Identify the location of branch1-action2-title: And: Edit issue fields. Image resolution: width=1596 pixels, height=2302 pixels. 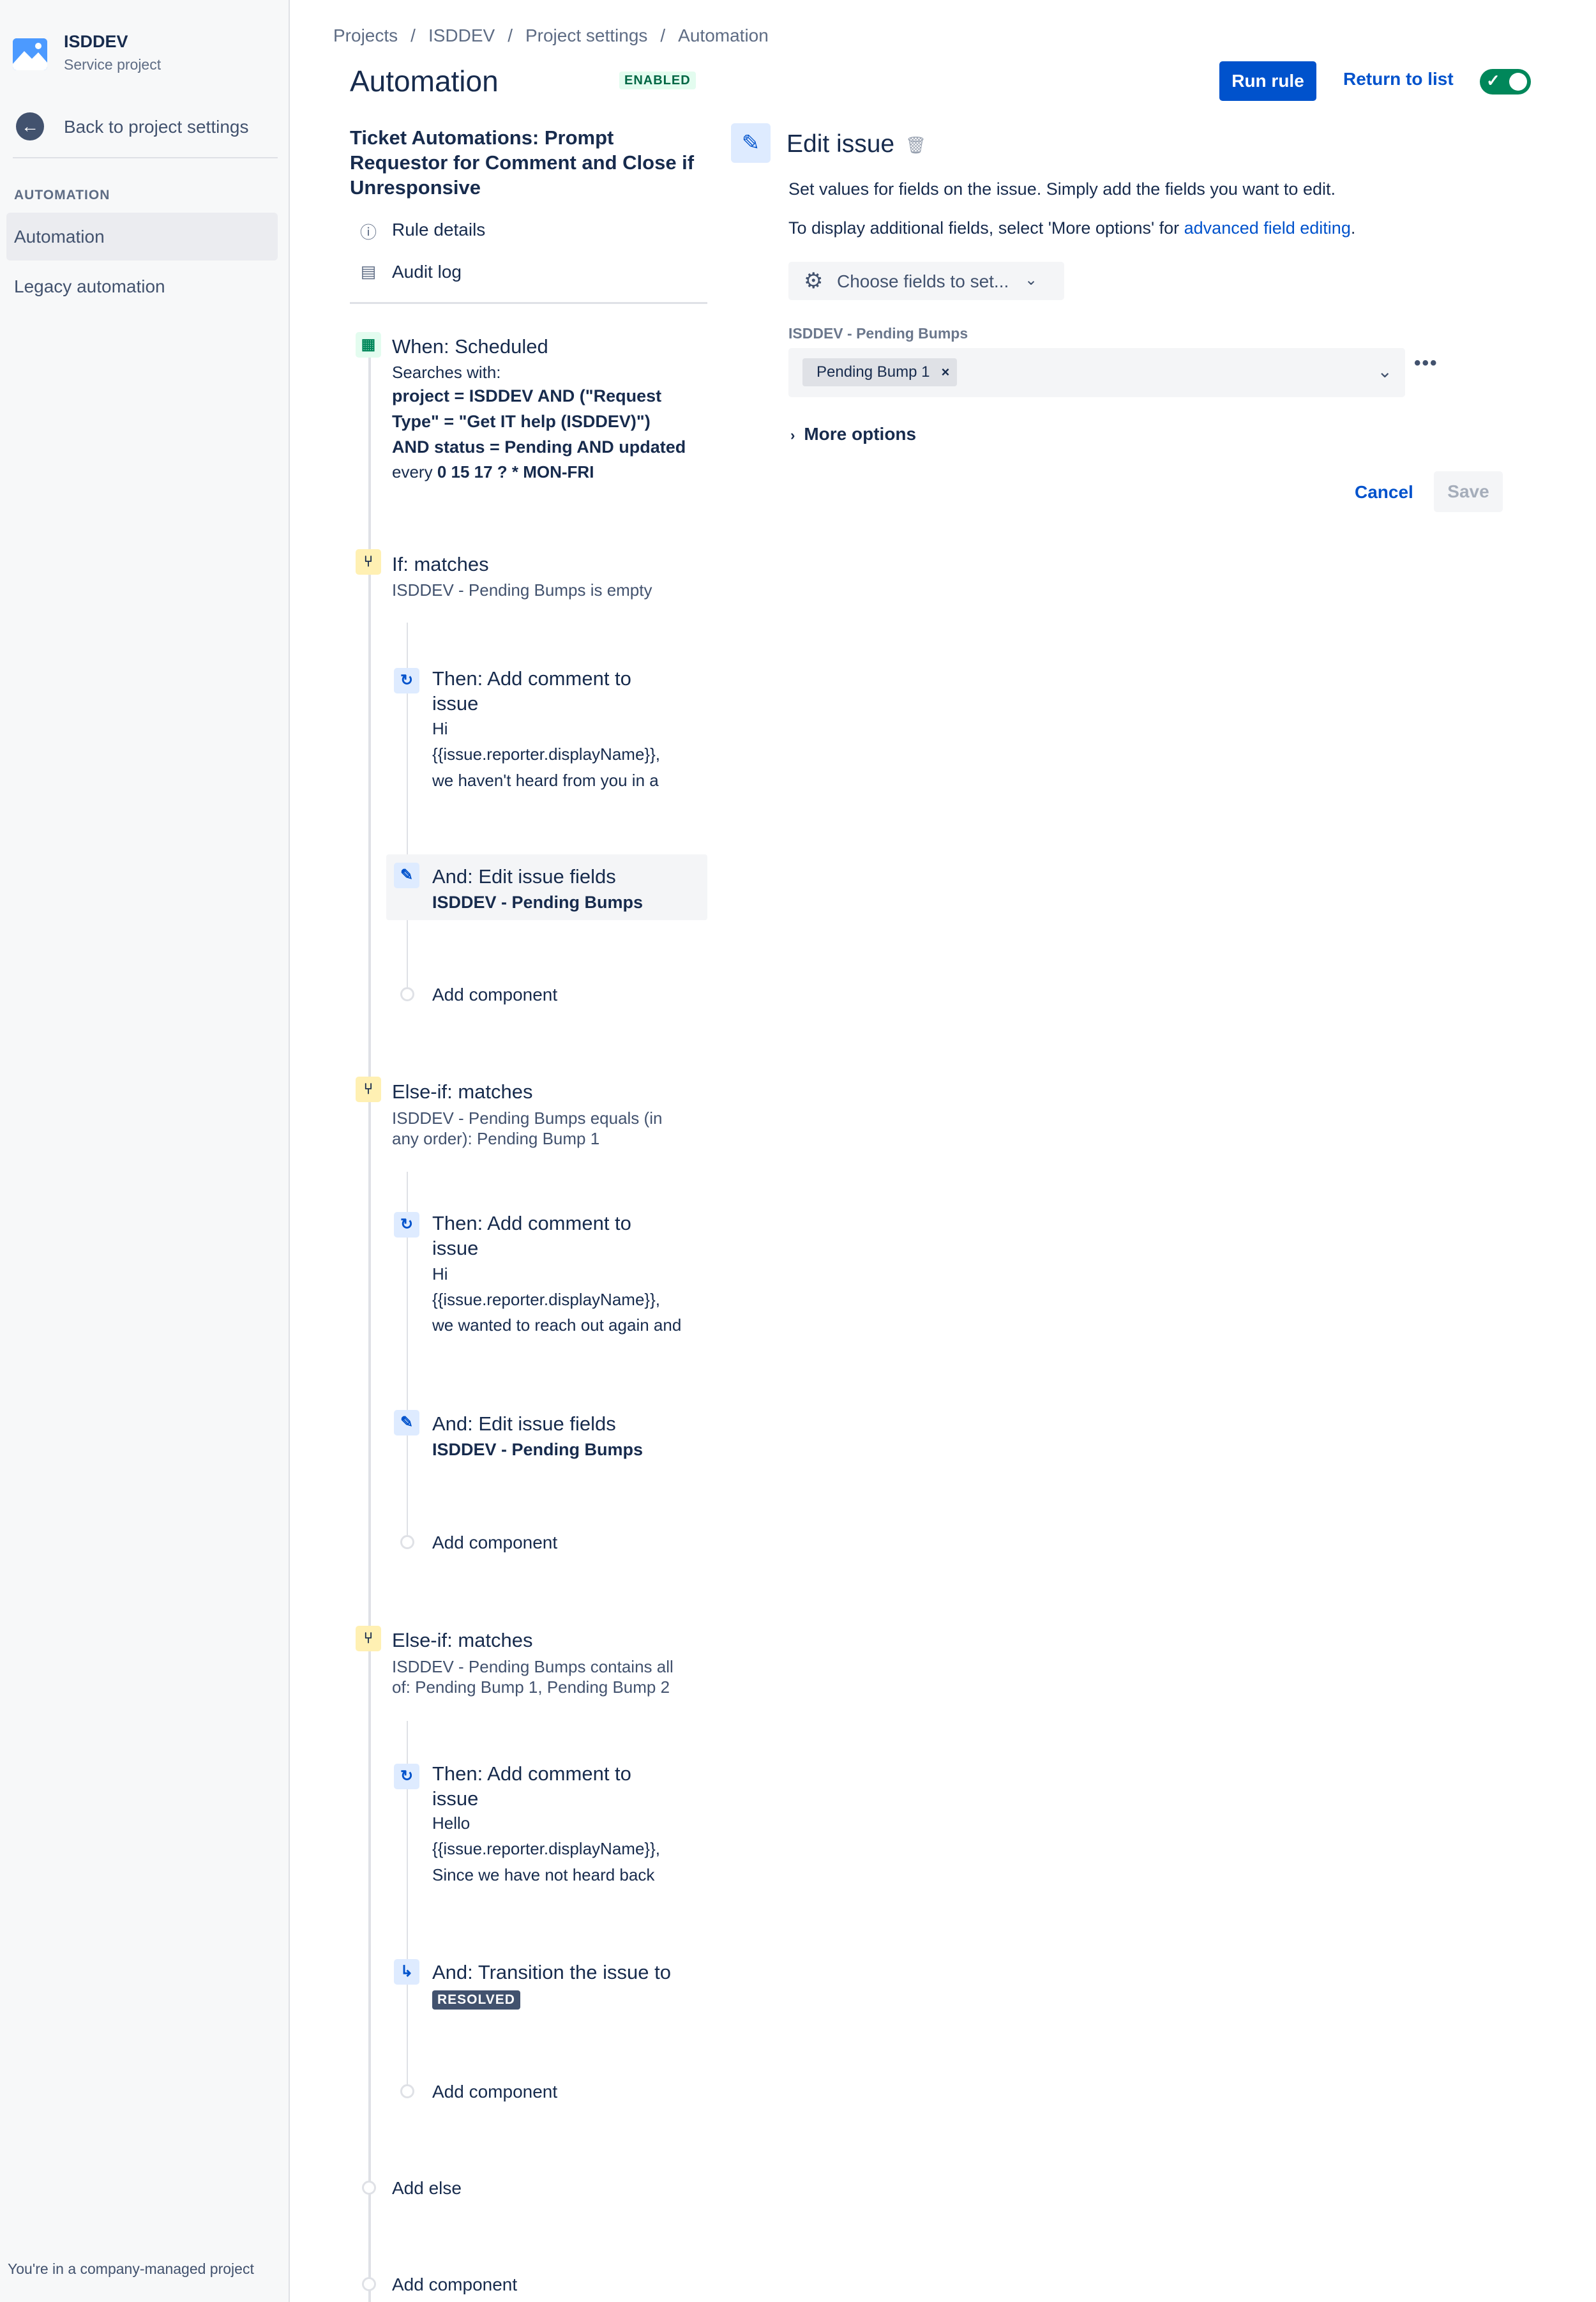
(524, 877).